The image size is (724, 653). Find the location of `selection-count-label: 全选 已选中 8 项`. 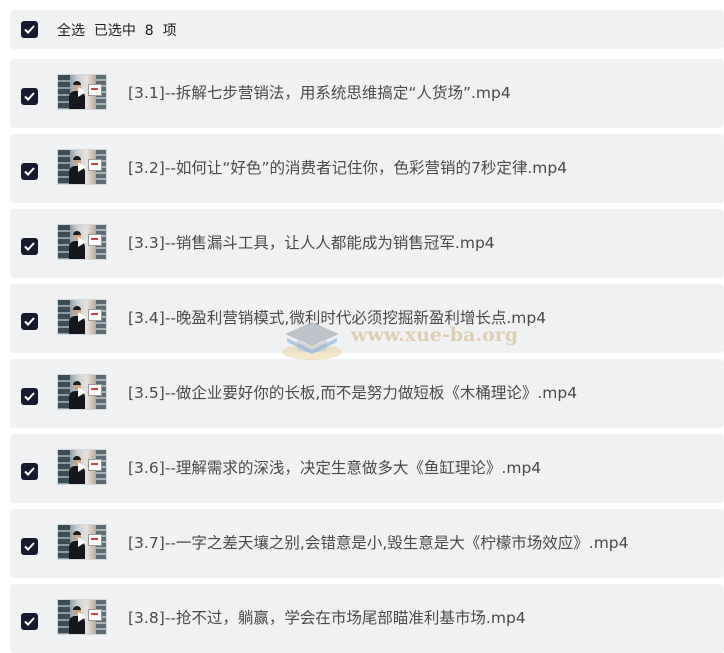

selection-count-label: 全选 已选中 8 项 is located at coordinates (117, 30).